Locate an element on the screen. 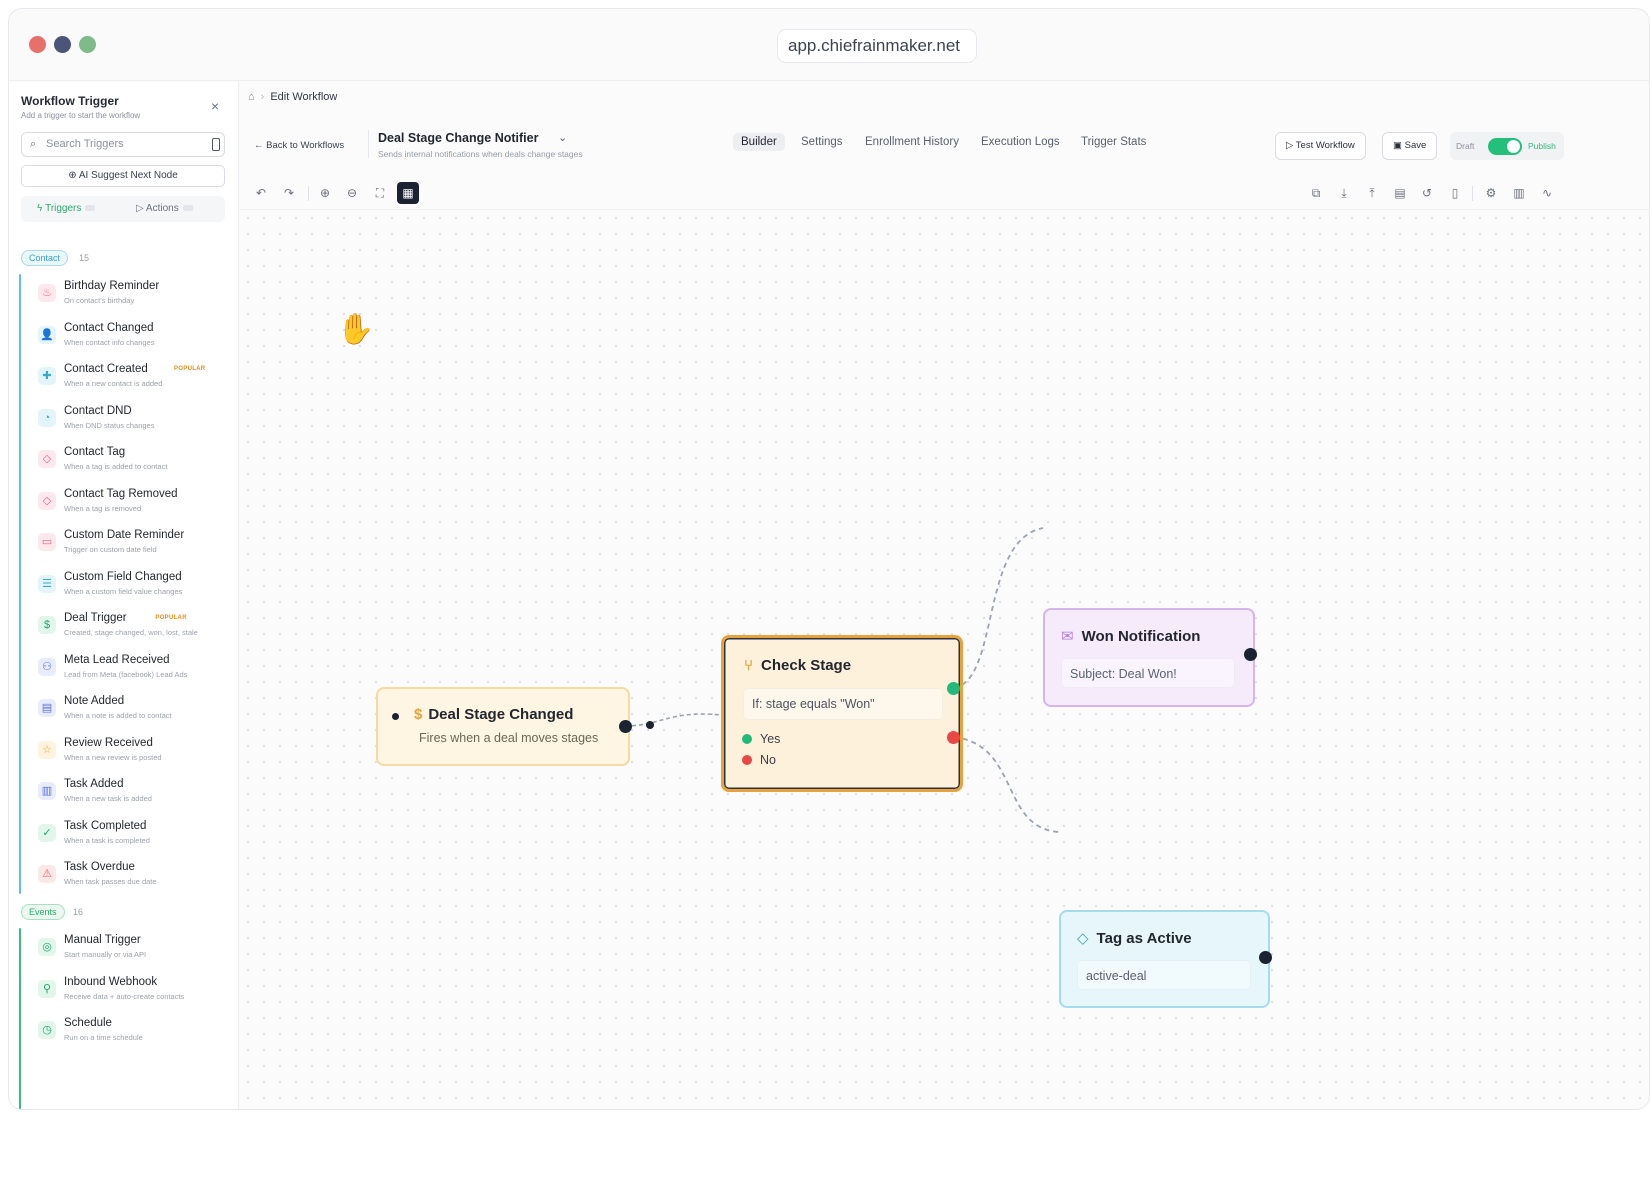 This screenshot has width=1650, height=1200. tab-triggers-label: Triggers is located at coordinates (63, 208).